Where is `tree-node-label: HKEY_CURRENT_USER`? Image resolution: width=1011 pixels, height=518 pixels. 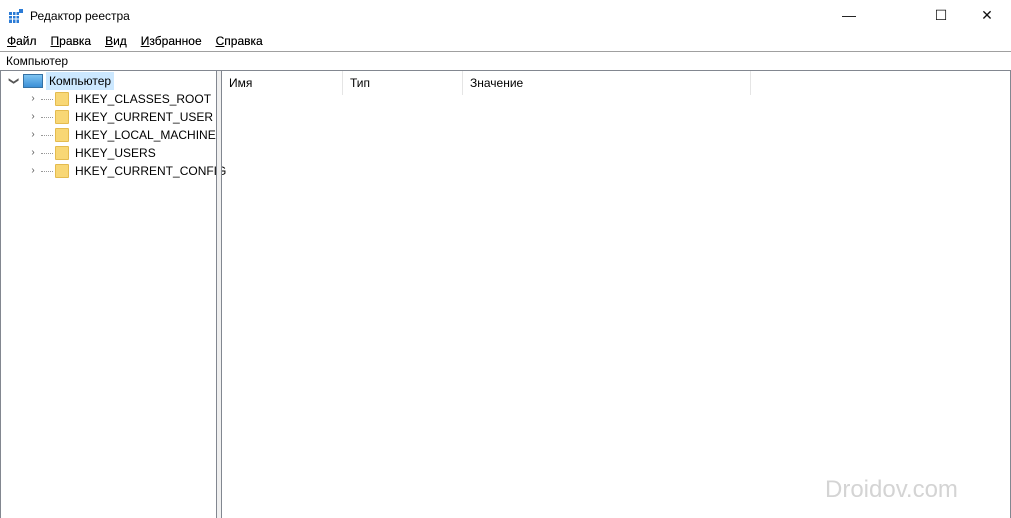
tree-node-label: HKEY_CURRENT_USER is located at coordinates (144, 117).